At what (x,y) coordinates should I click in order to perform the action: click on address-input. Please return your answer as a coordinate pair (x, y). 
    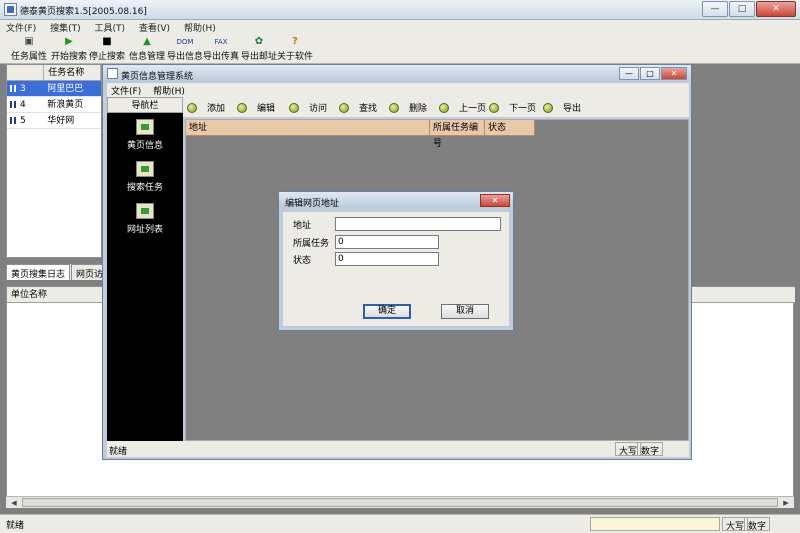
    Looking at the image, I should click on (418, 224).